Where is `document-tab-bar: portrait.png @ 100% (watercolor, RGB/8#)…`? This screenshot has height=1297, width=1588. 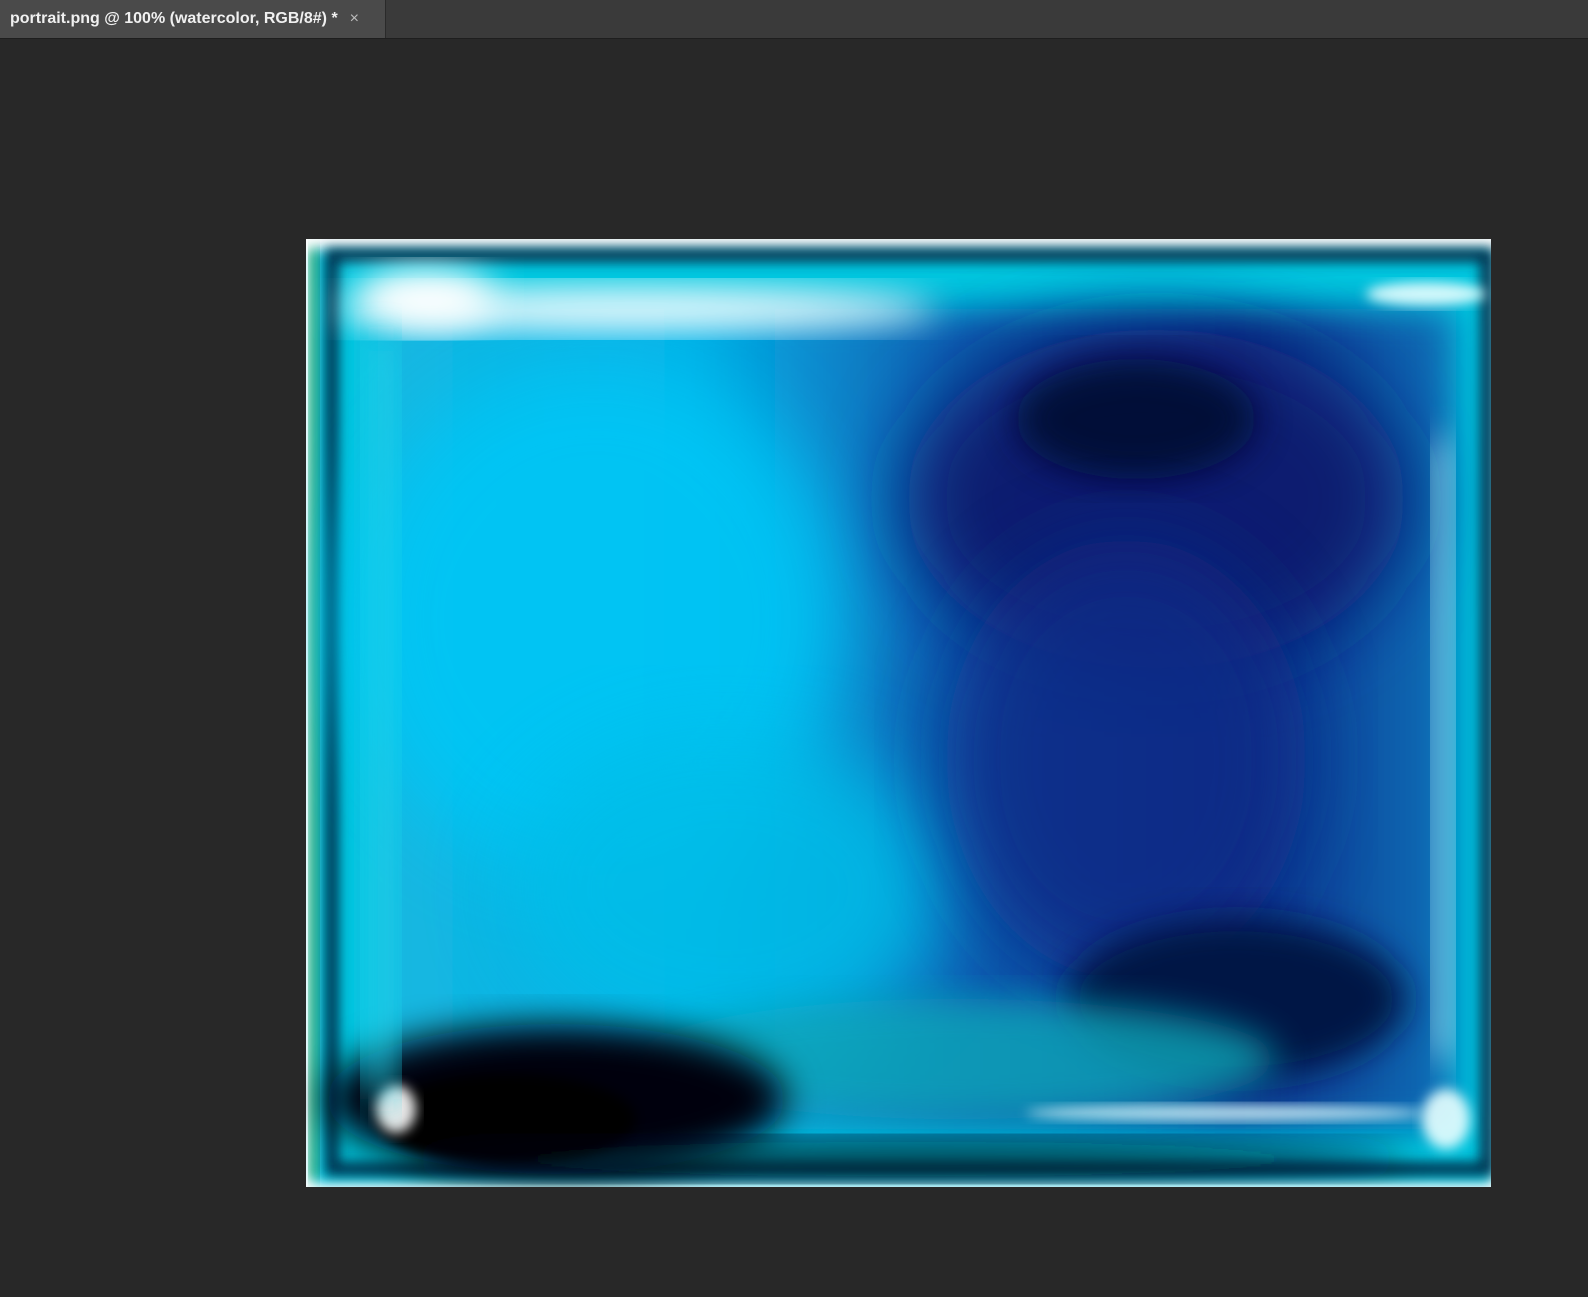 document-tab-bar: portrait.png @ 100% (watercolor, RGB/8#)… is located at coordinates (794, 19).